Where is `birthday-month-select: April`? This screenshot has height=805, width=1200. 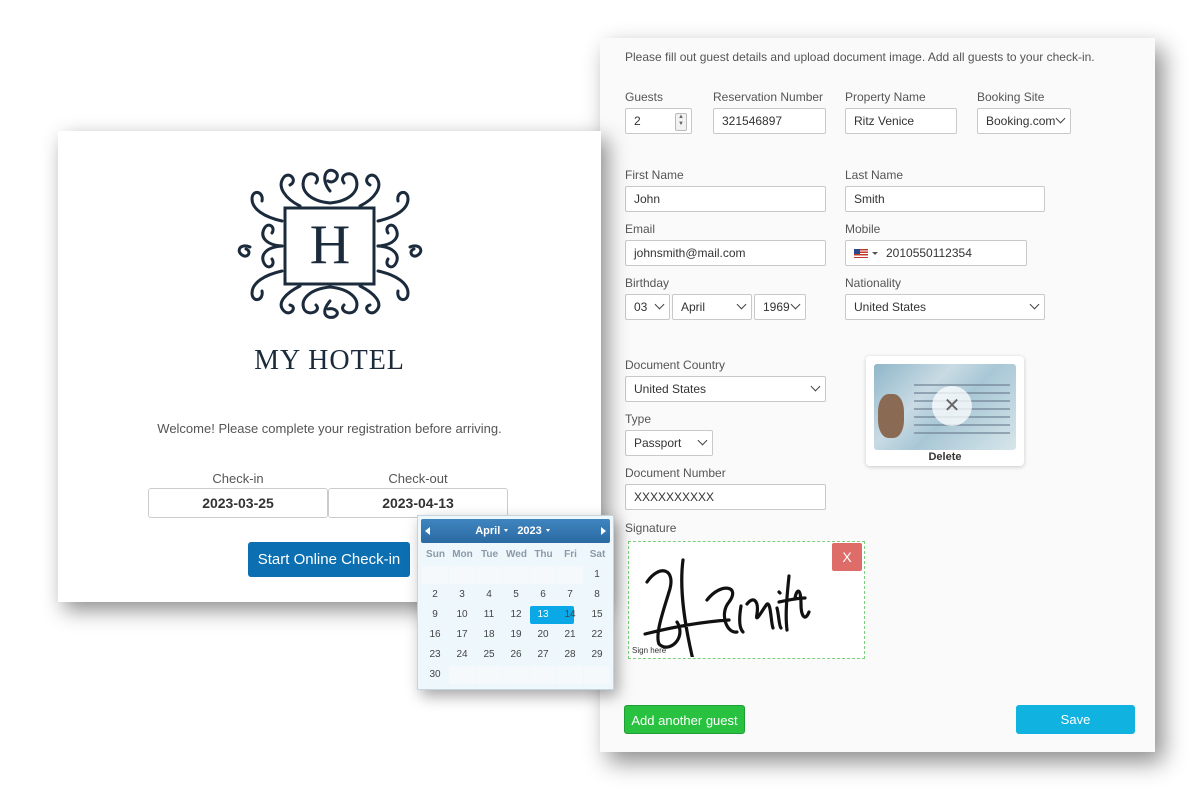 birthday-month-select: April is located at coordinates (712, 307).